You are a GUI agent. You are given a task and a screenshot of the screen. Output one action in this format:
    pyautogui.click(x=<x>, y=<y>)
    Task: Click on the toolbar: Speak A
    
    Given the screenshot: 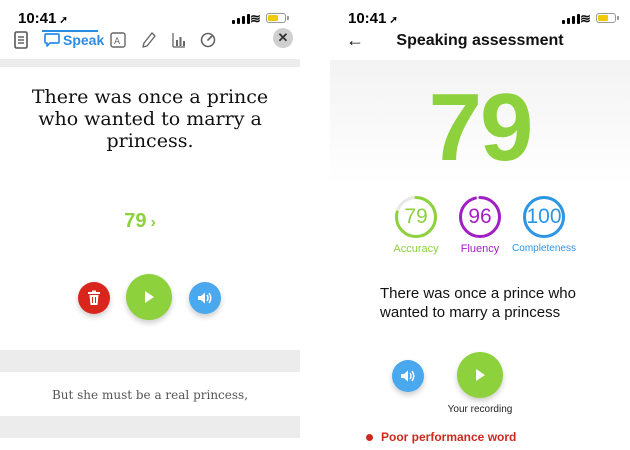 What is the action you would take?
    pyautogui.click(x=150, y=43)
    